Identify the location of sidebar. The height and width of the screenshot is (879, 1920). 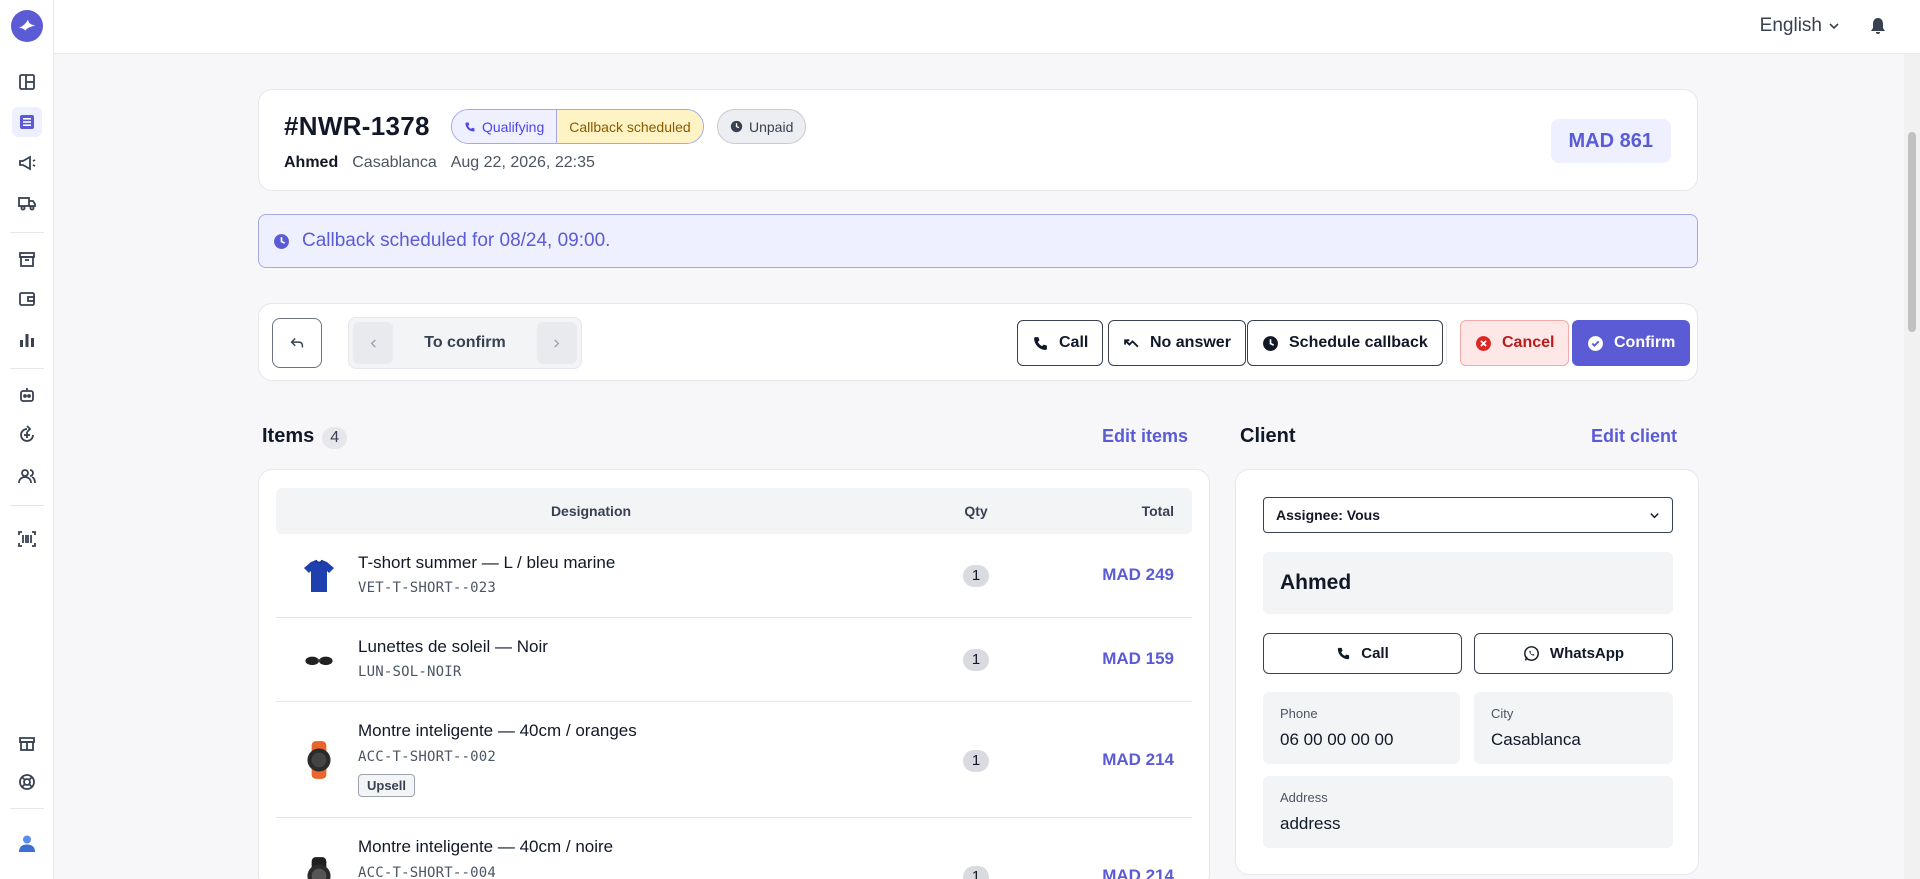
(27, 439).